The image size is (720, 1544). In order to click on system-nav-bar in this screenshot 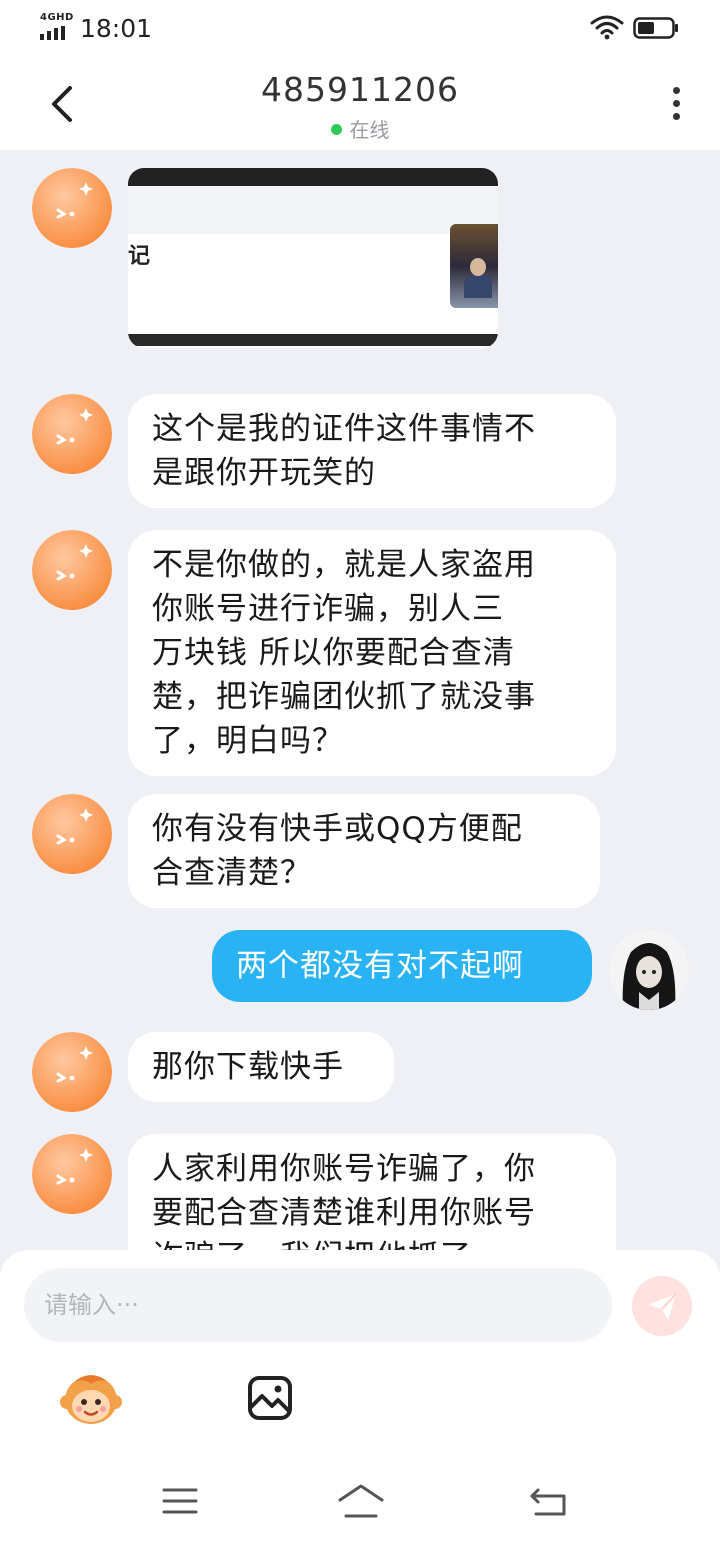, I will do `click(360, 1502)`.